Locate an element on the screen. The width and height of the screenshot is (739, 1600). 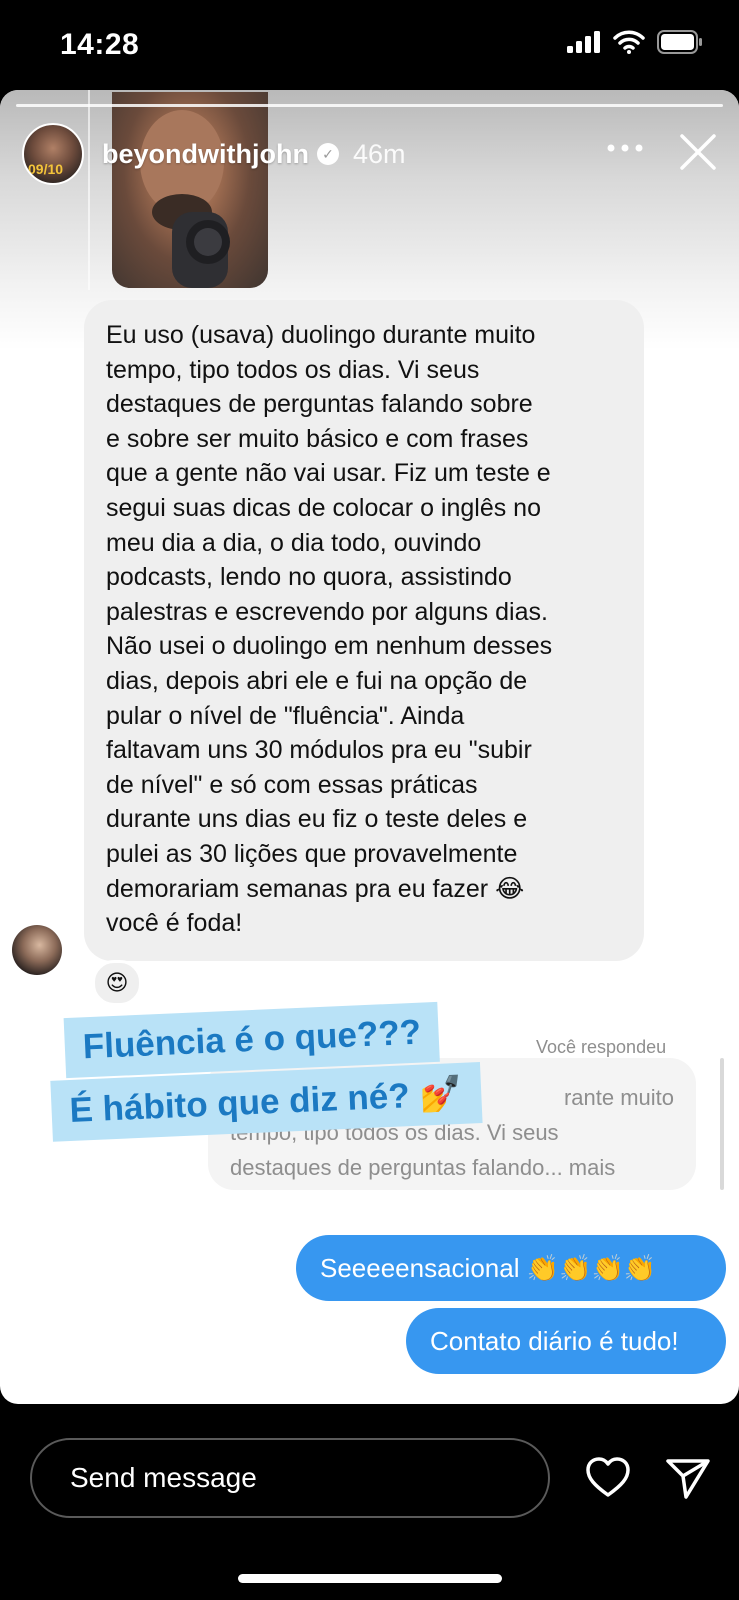
verified-icon: ✓ is located at coordinates (327, 154).